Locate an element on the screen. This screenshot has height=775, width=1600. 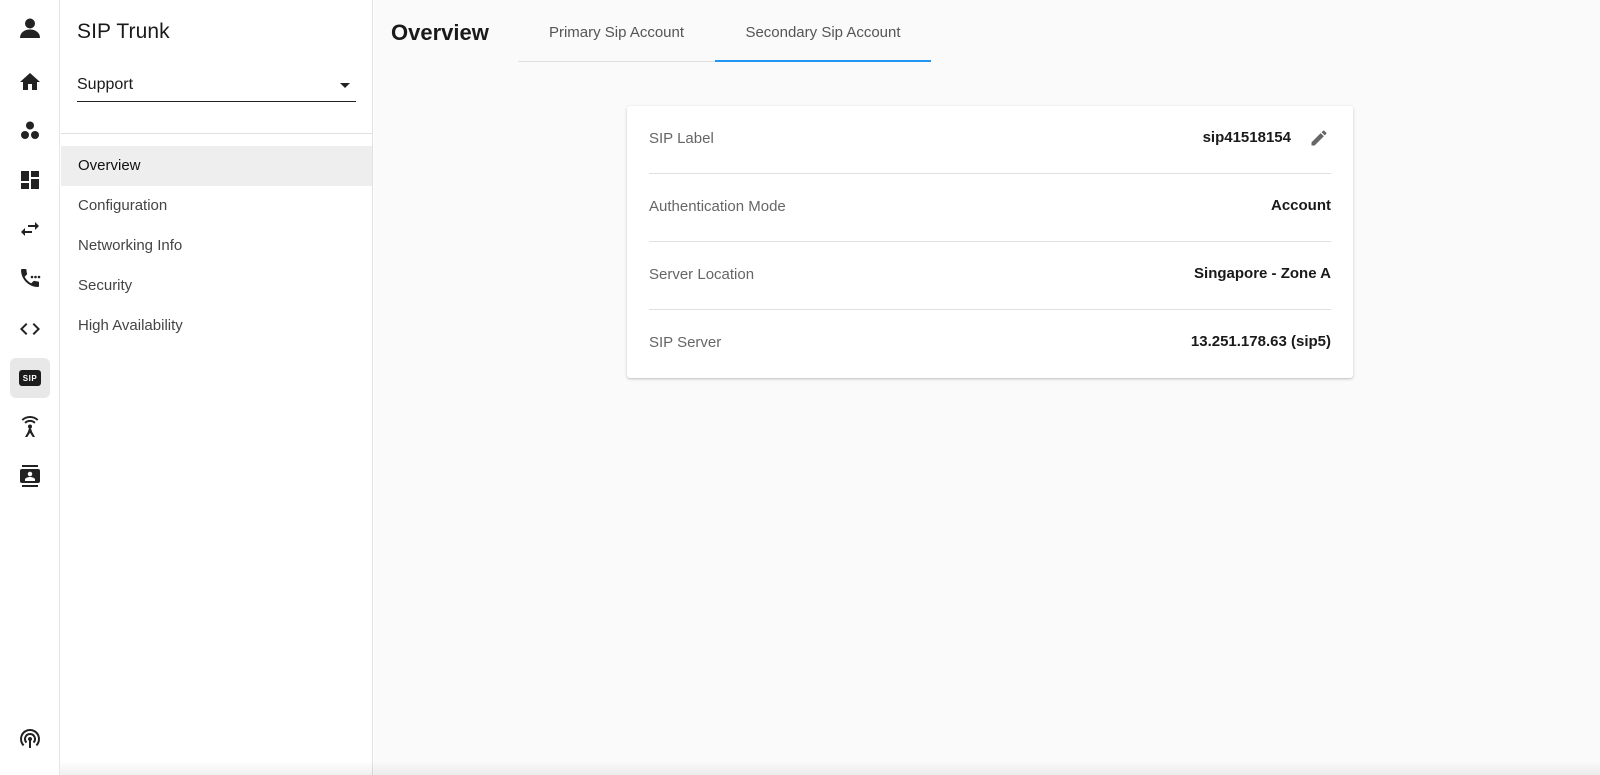
pencil-icon is located at coordinates (1319, 138).